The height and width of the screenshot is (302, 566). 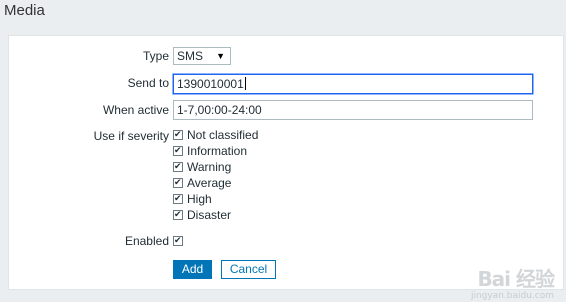 I want to click on type-select-value: SMS, so click(x=190, y=56).